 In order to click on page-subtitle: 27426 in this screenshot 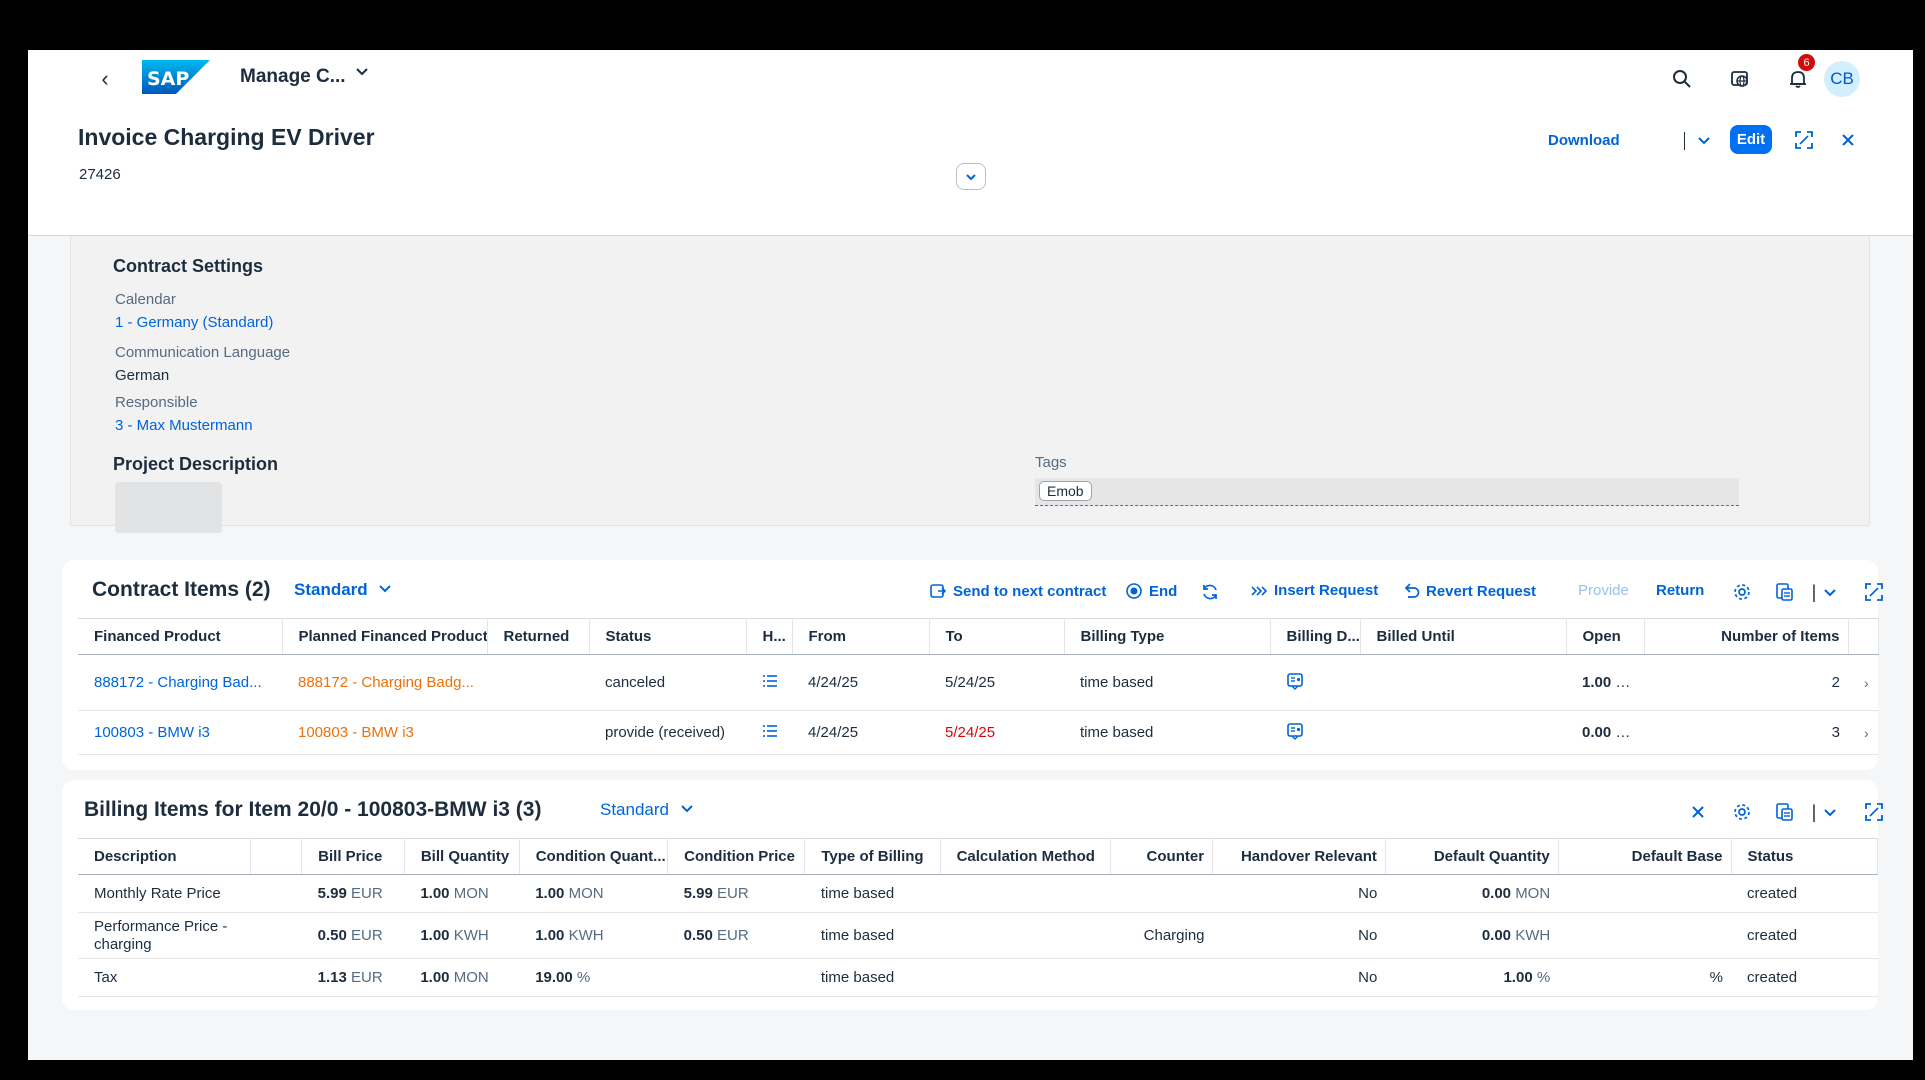, I will do `click(100, 174)`.